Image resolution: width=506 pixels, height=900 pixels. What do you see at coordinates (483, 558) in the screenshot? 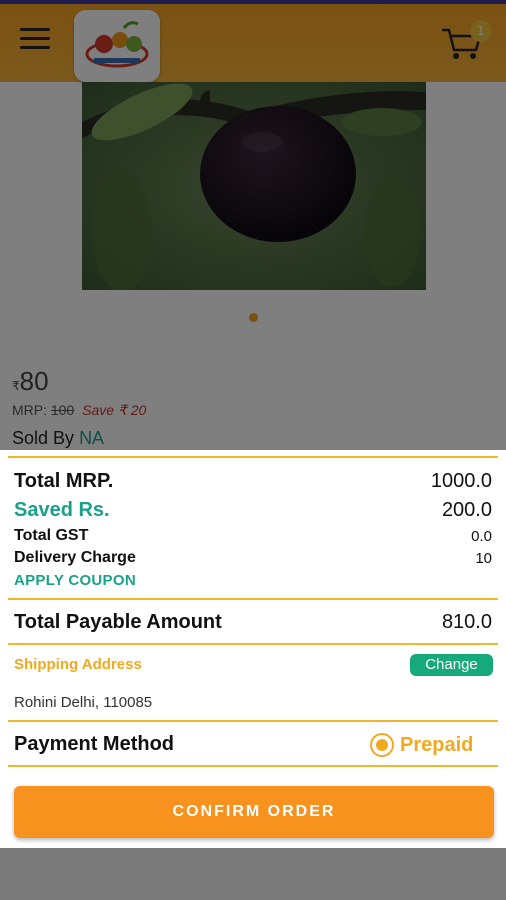
I see `delivery-value: 10` at bounding box center [483, 558].